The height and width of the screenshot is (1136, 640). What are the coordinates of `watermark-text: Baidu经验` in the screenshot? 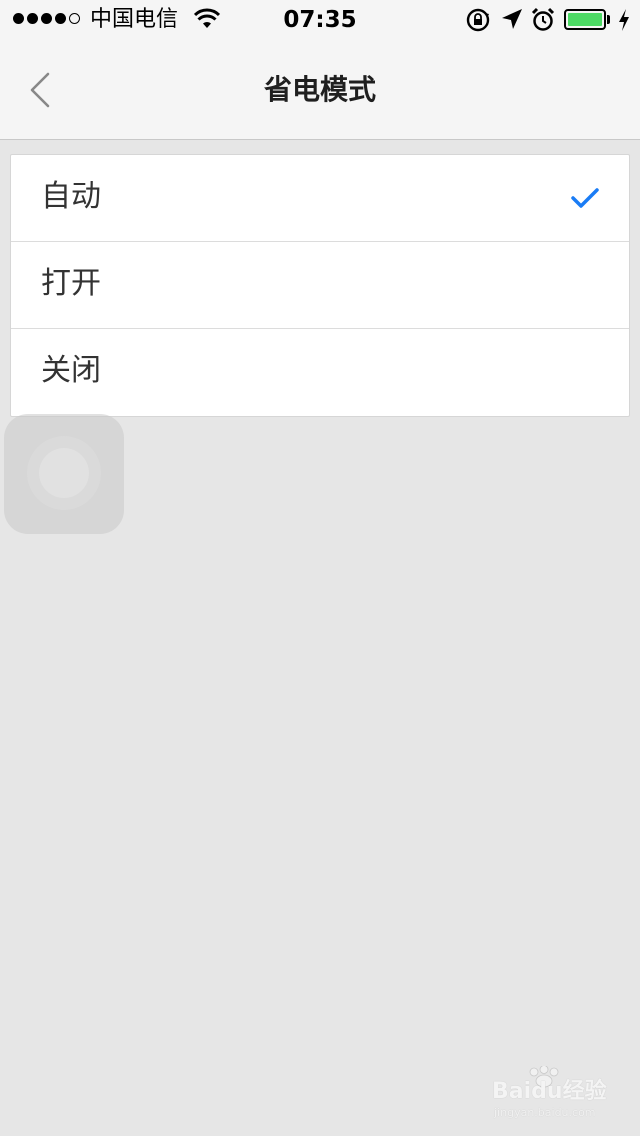 It's located at (549, 1091).